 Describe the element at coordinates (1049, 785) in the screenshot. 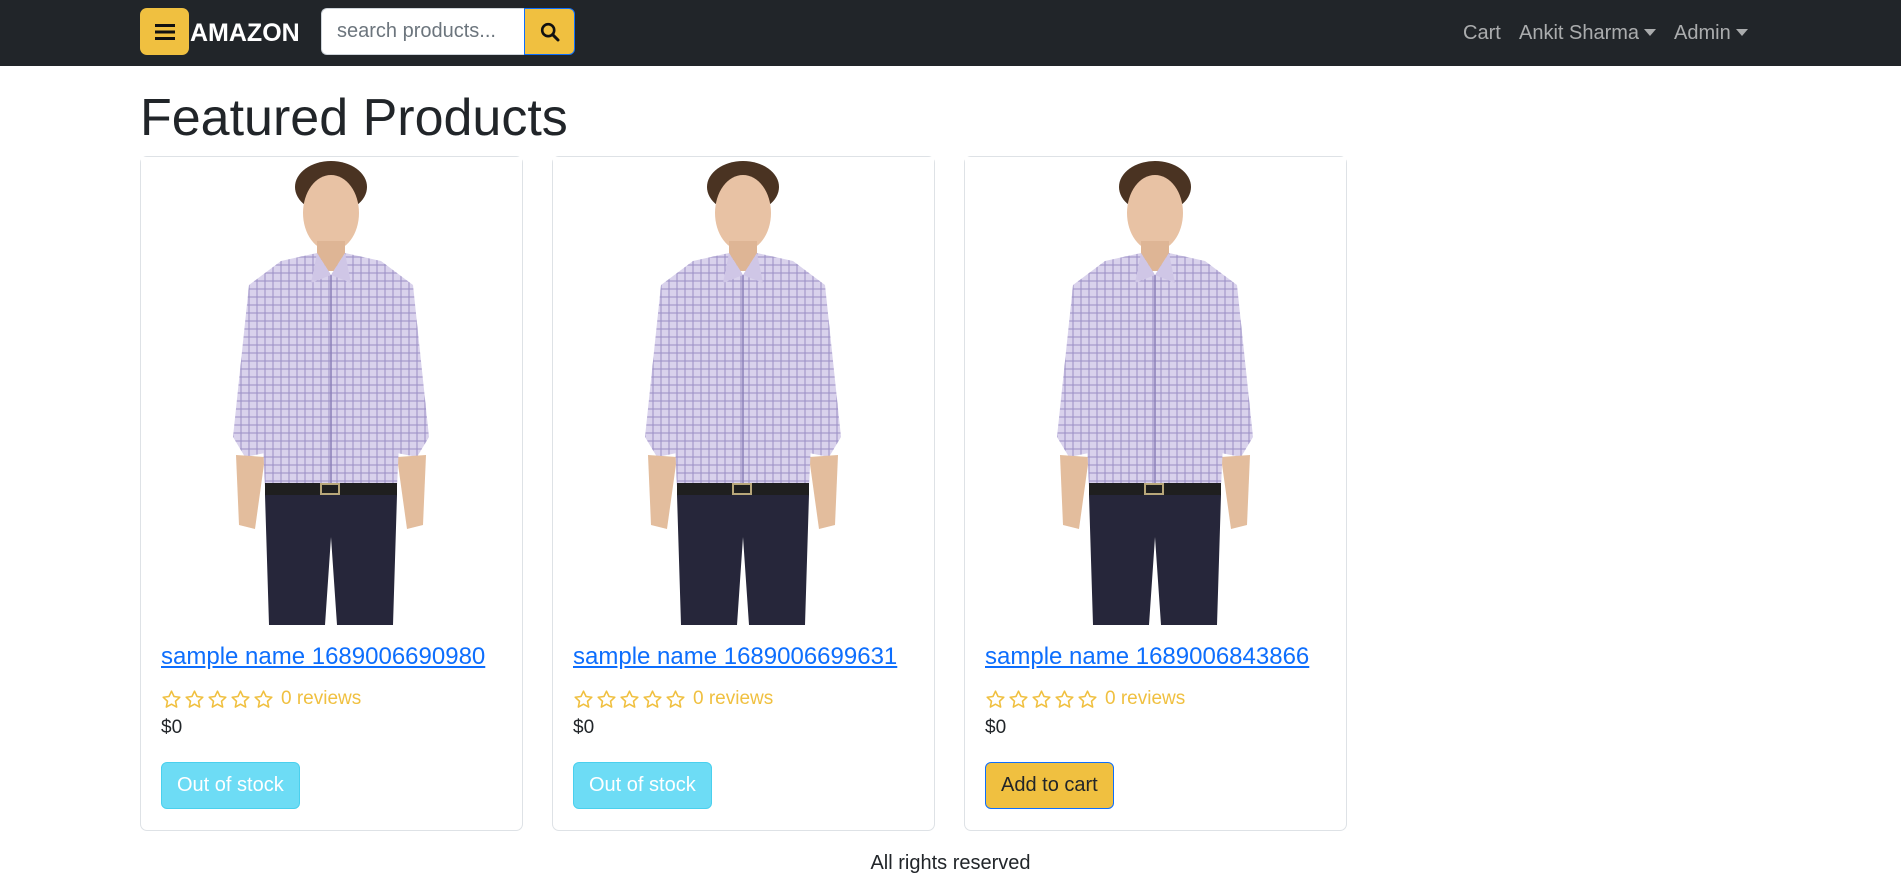

I see `add-to-cart-button: Add to cart` at that location.